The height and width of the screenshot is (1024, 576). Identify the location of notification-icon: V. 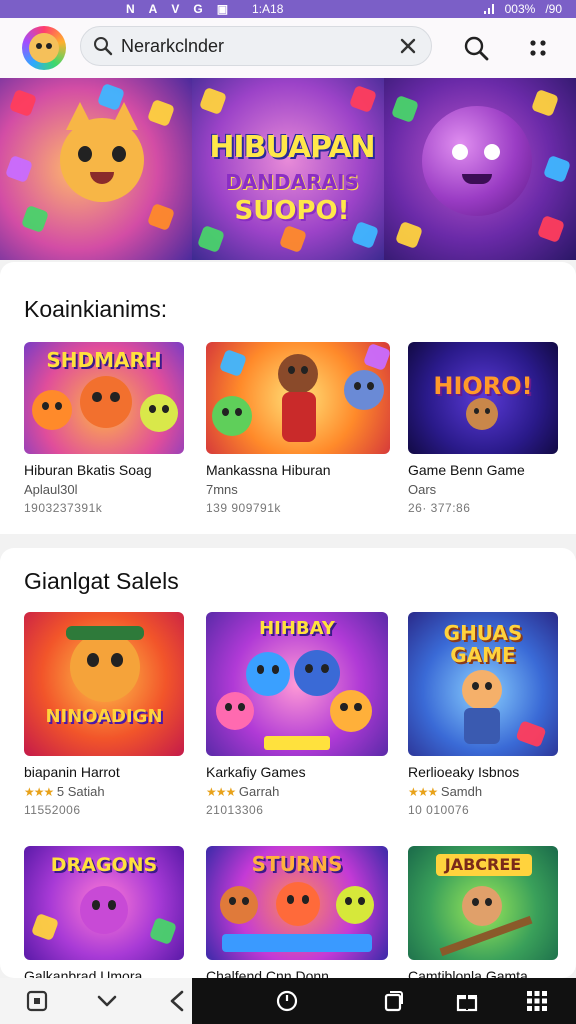
(175, 9).